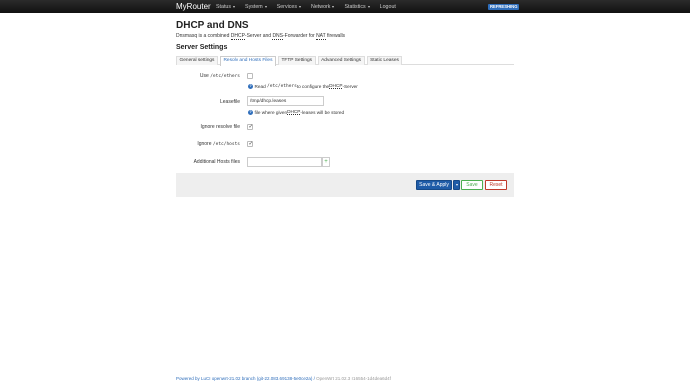 The image size is (690, 388). What do you see at coordinates (260, 86) in the screenshot?
I see `help-text: Read` at bounding box center [260, 86].